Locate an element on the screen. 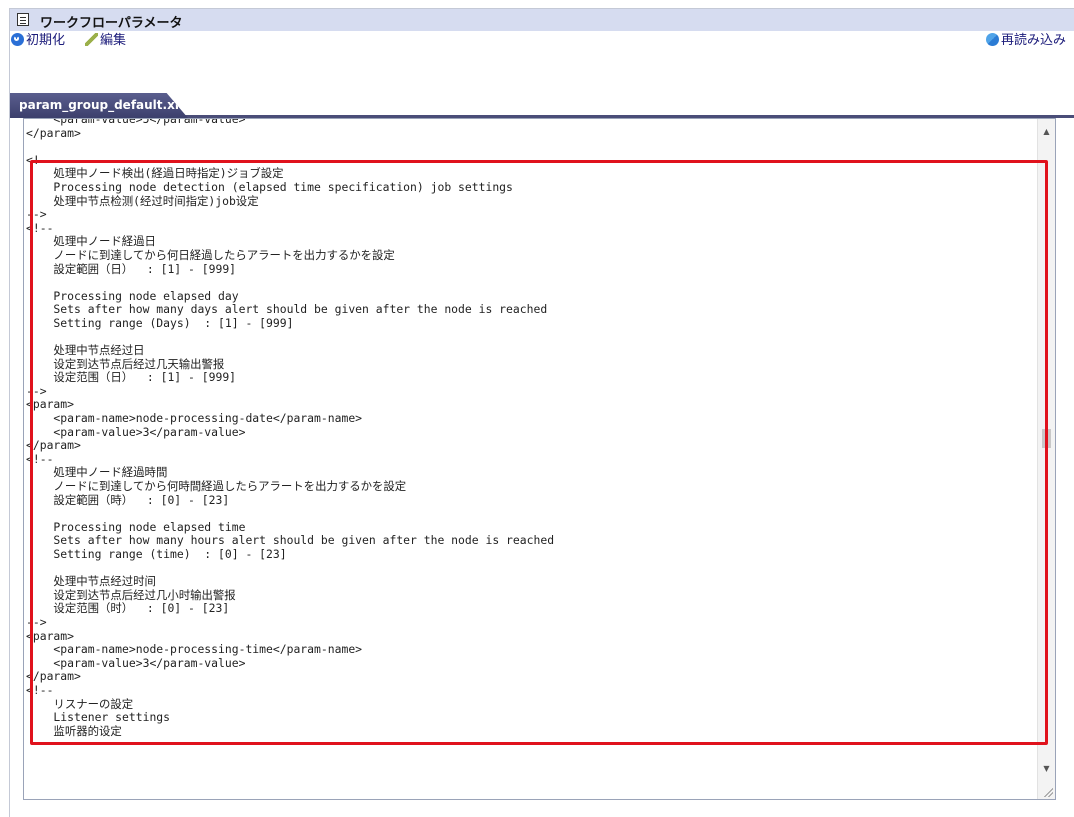 This screenshot has width=1074, height=817. code-line: 设定到达节点后经过几小时输出警报 is located at coordinates (131, 594).